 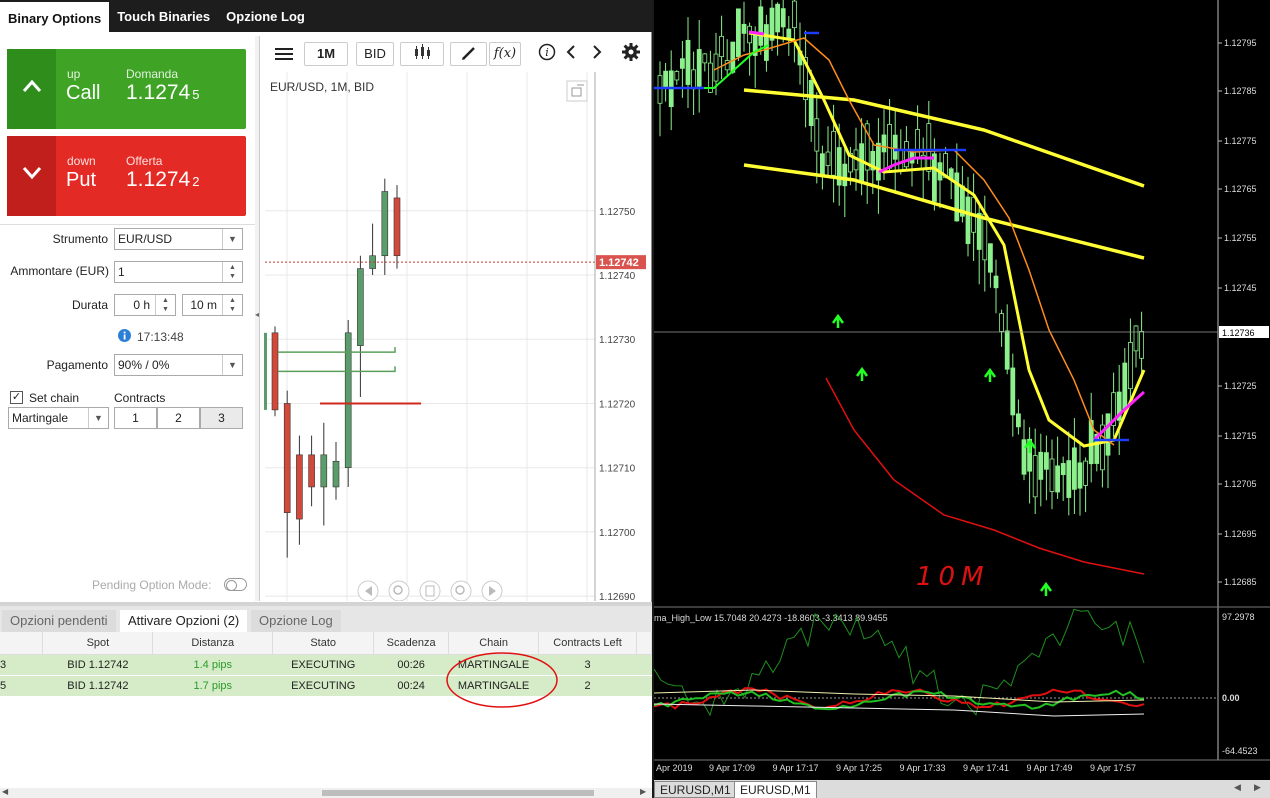 What do you see at coordinates (81, 180) in the screenshot?
I see `put-label: Put` at bounding box center [81, 180].